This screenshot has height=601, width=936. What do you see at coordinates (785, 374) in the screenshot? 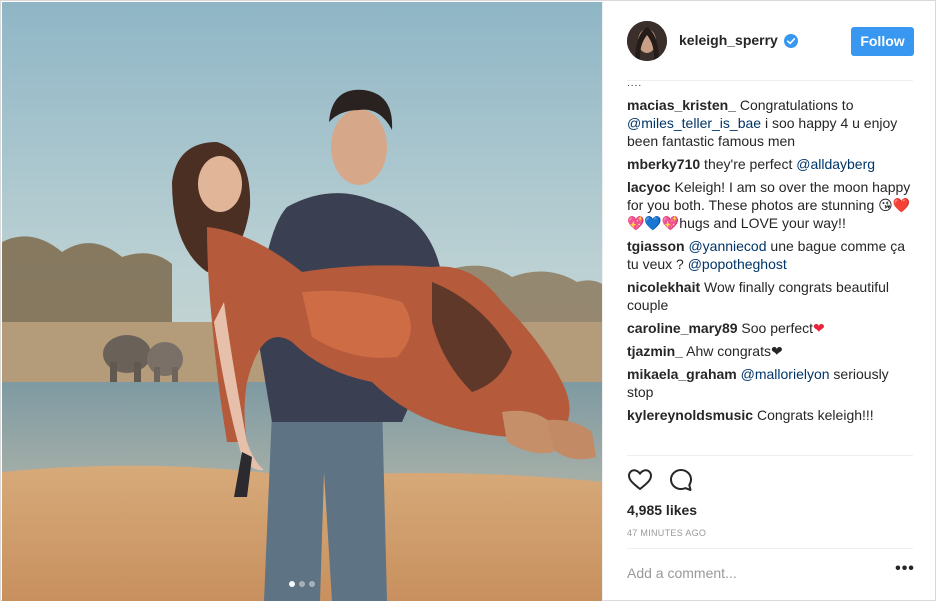
I see `mention-link: @mallorielyon` at bounding box center [785, 374].